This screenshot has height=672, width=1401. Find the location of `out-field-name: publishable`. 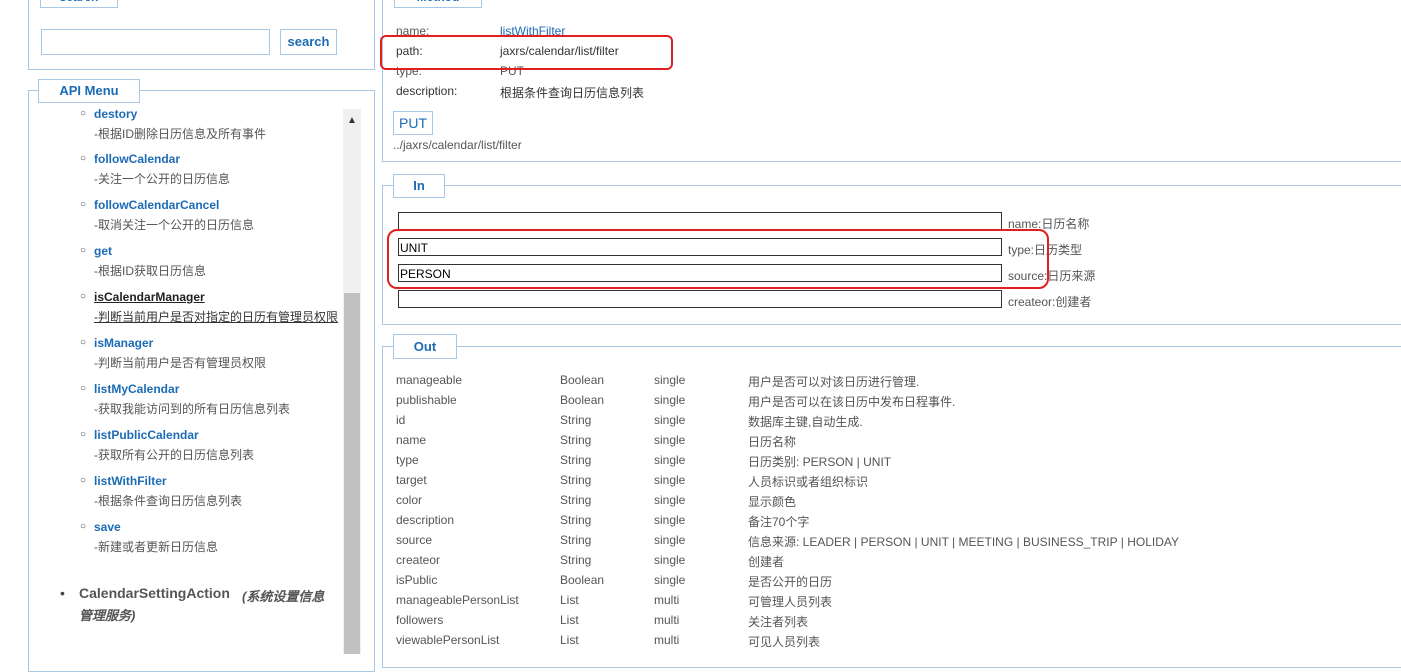

out-field-name: publishable is located at coordinates (426, 400).